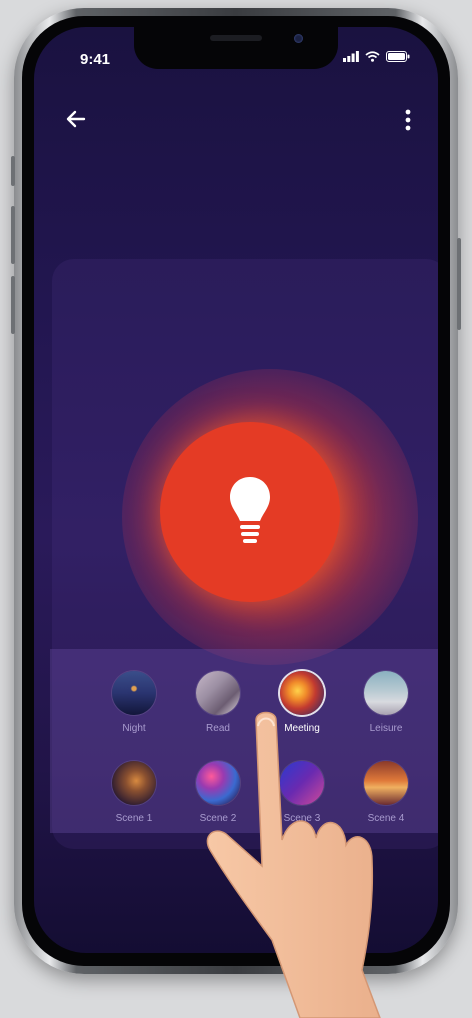 The width and height of the screenshot is (472, 1018). I want to click on scene-leisure: Leisure, so click(386, 702).